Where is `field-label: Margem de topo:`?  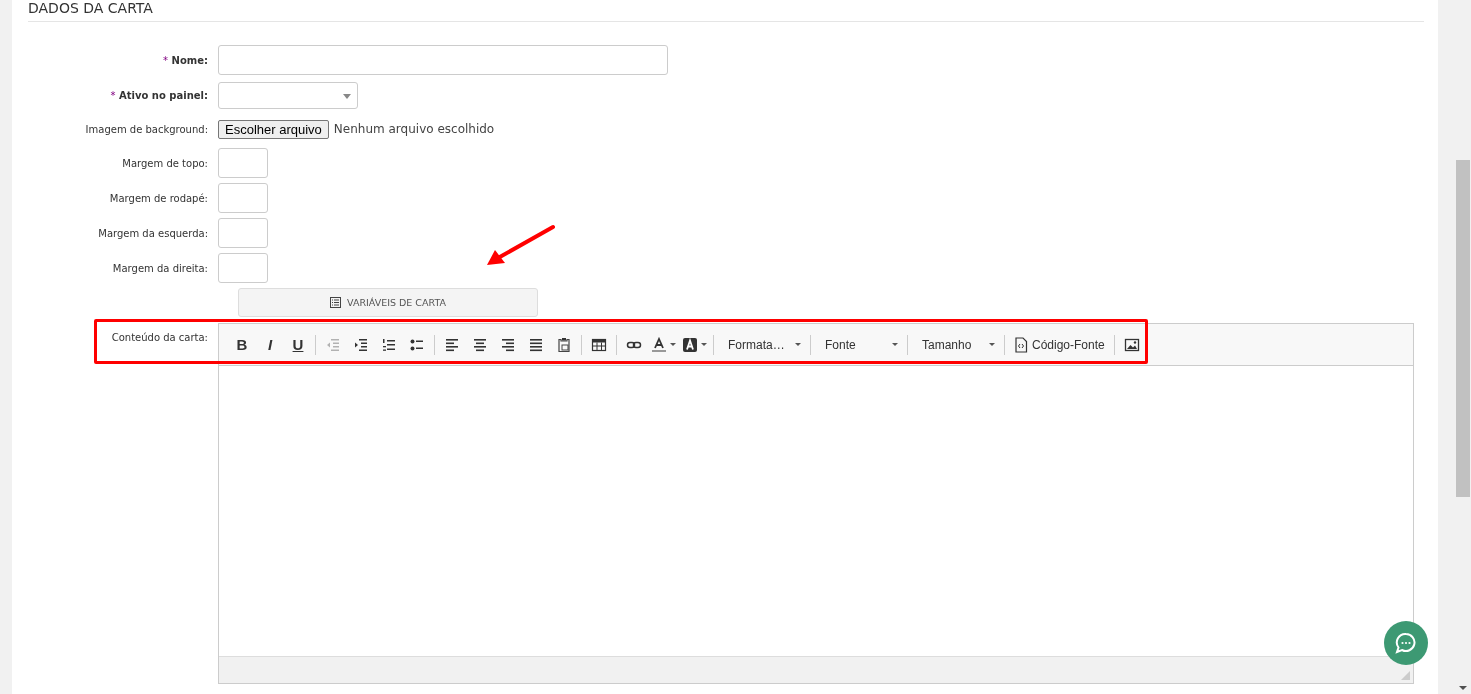 field-label: Margem de topo: is located at coordinates (164, 163).